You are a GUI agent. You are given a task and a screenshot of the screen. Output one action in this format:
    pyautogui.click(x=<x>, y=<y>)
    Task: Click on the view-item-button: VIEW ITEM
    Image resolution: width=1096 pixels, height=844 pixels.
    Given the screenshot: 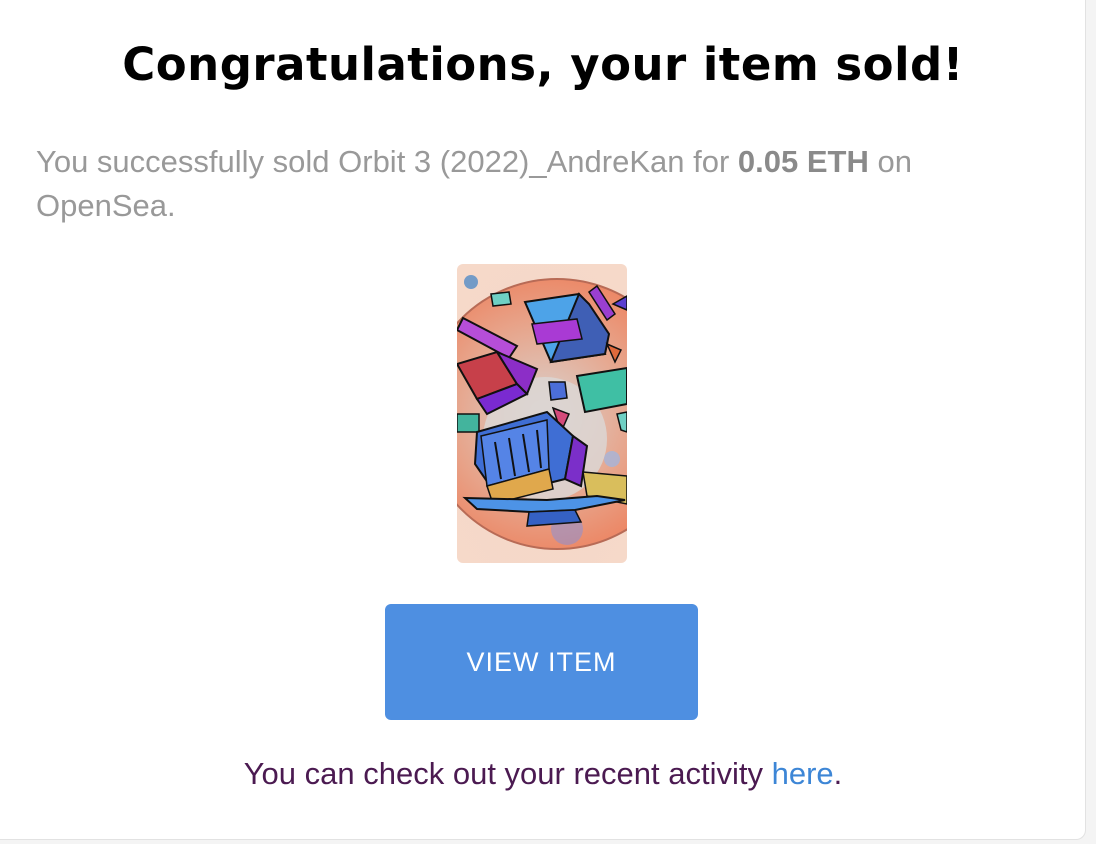 What is the action you would take?
    pyautogui.click(x=541, y=662)
    